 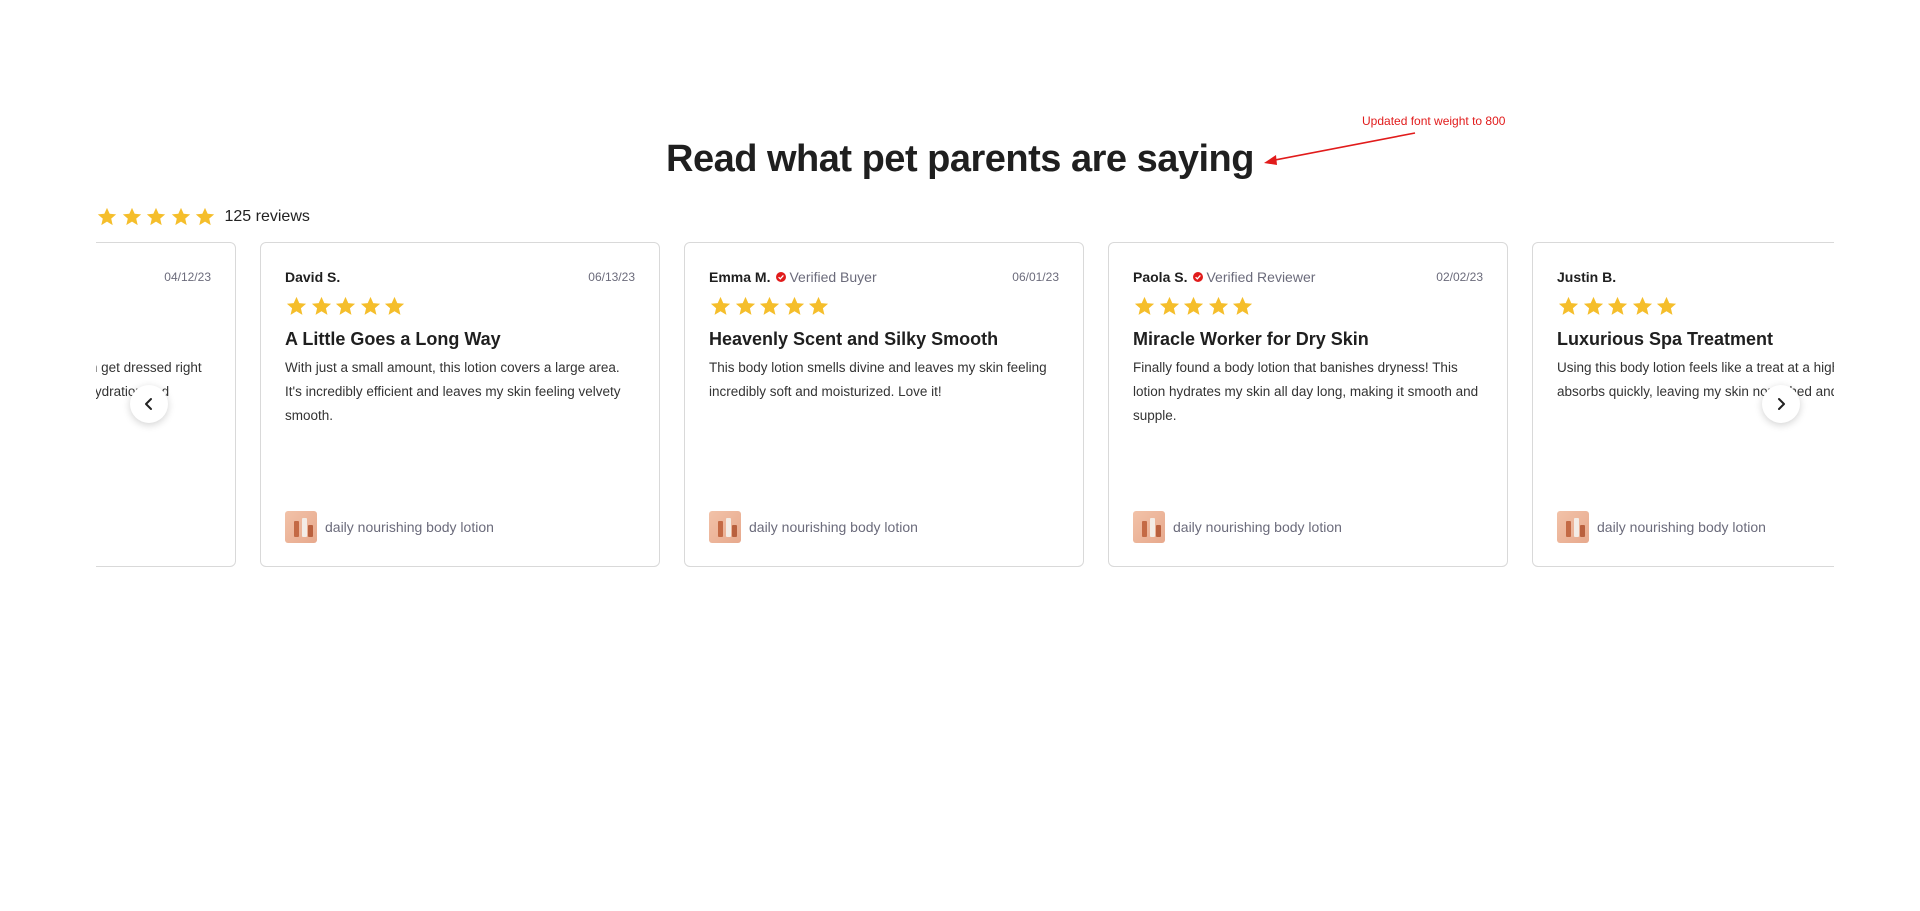 I want to click on carousel-next-button, so click(x=1781, y=404).